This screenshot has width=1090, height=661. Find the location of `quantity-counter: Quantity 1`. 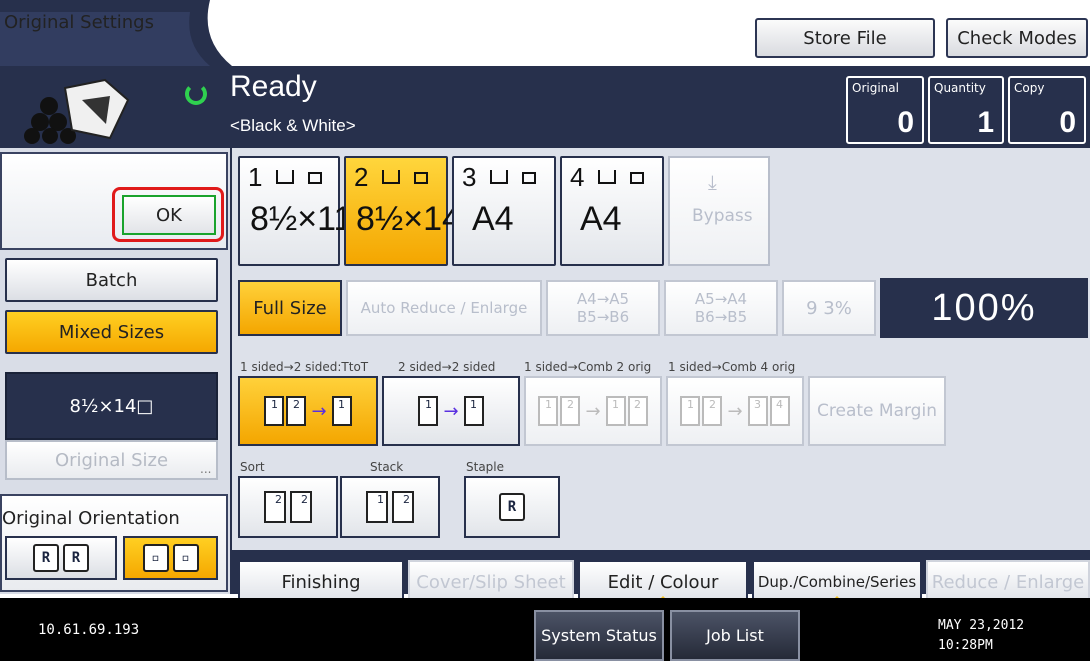

quantity-counter: Quantity 1 is located at coordinates (966, 110).